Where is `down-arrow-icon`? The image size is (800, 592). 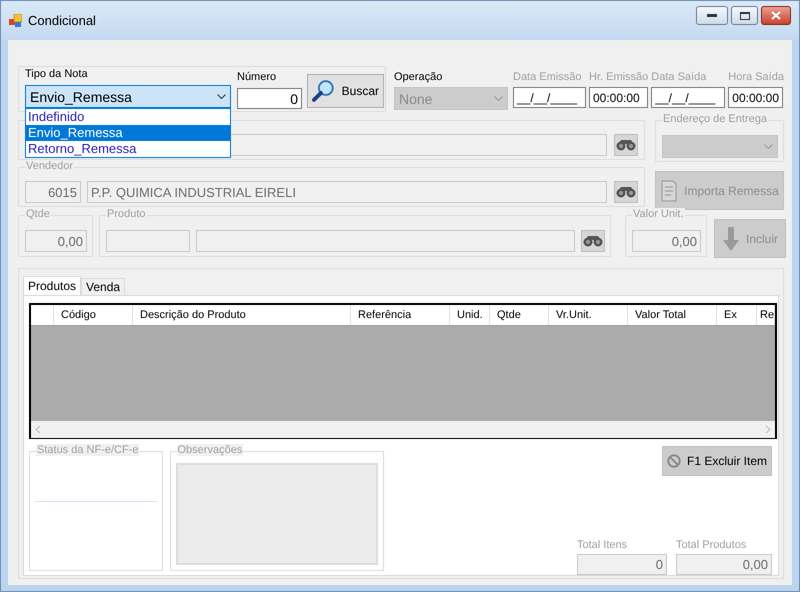
down-arrow-icon is located at coordinates (731, 239).